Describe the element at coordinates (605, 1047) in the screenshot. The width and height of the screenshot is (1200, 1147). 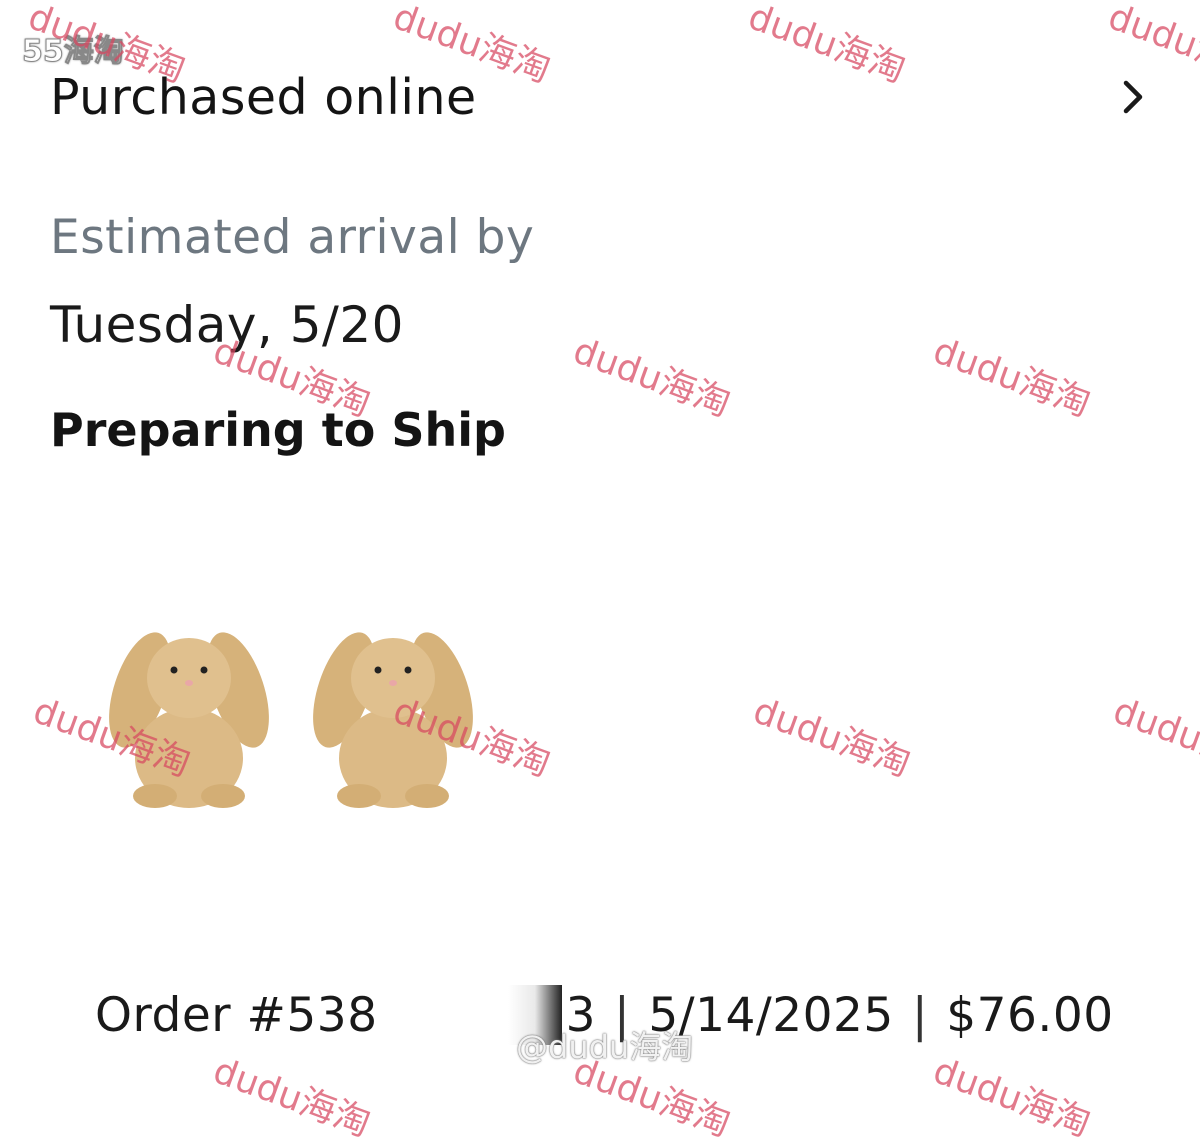
I see `bottom-handle: @dudu海淘` at that location.